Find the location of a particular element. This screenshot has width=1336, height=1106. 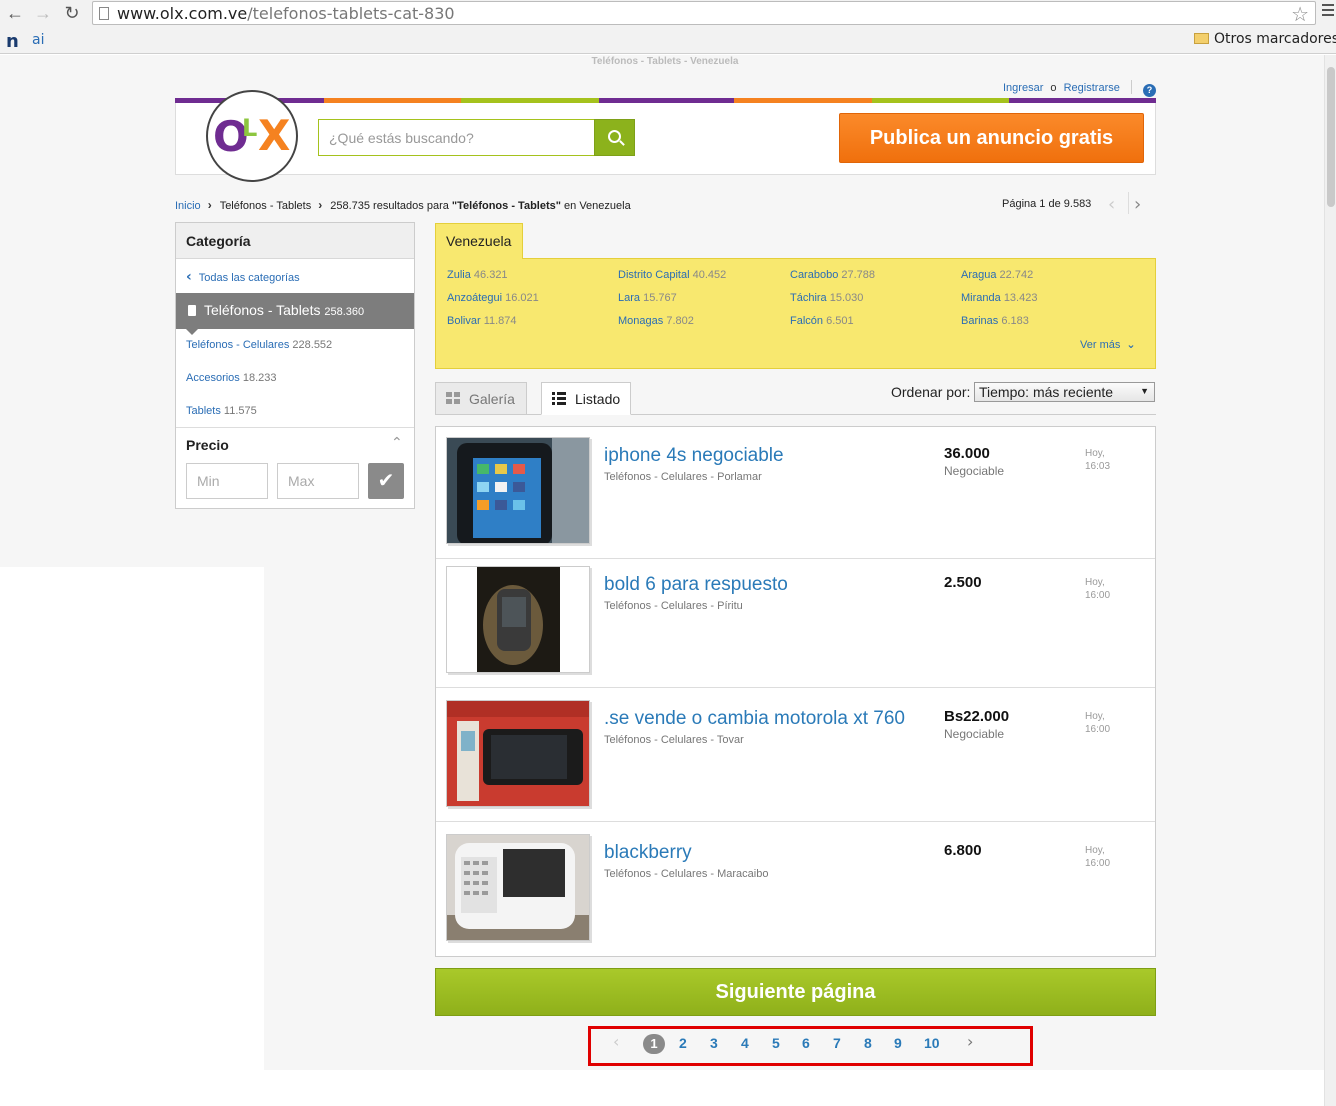

scrollbar is located at coordinates (1330, 580).